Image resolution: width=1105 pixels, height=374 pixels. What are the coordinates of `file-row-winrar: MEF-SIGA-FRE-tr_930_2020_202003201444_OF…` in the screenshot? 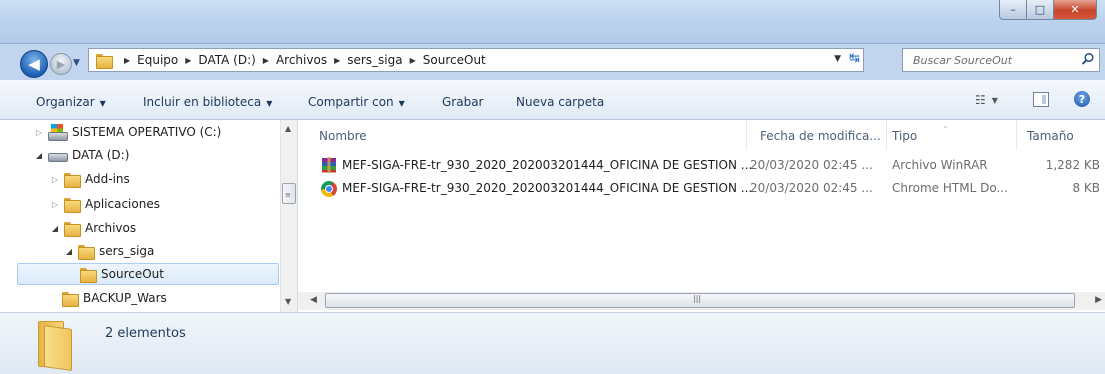 It's located at (711, 165).